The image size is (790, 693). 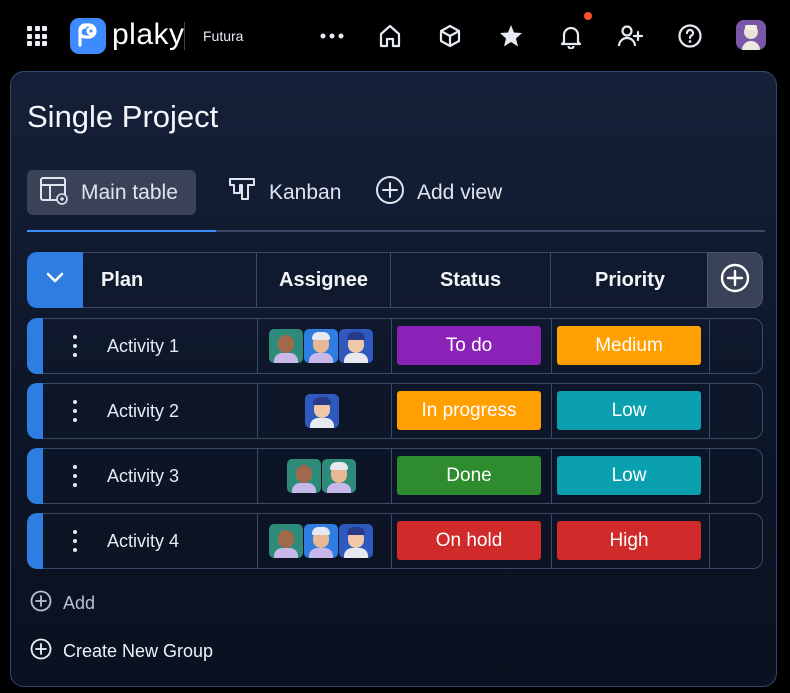 I want to click on logo-text: plaky, so click(x=148, y=35).